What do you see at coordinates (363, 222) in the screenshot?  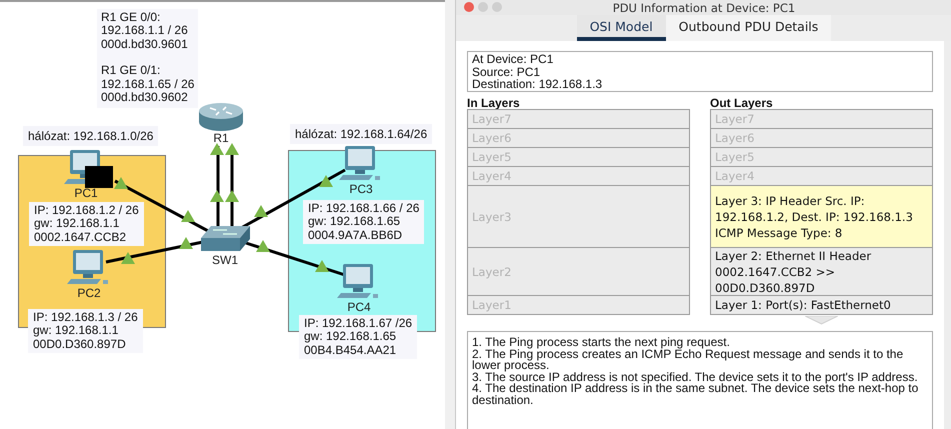 I see `device-info: IP: 192.168.1.66 / 26 gw: 192.168.1.65 0004.9A7A.BB6D` at bounding box center [363, 222].